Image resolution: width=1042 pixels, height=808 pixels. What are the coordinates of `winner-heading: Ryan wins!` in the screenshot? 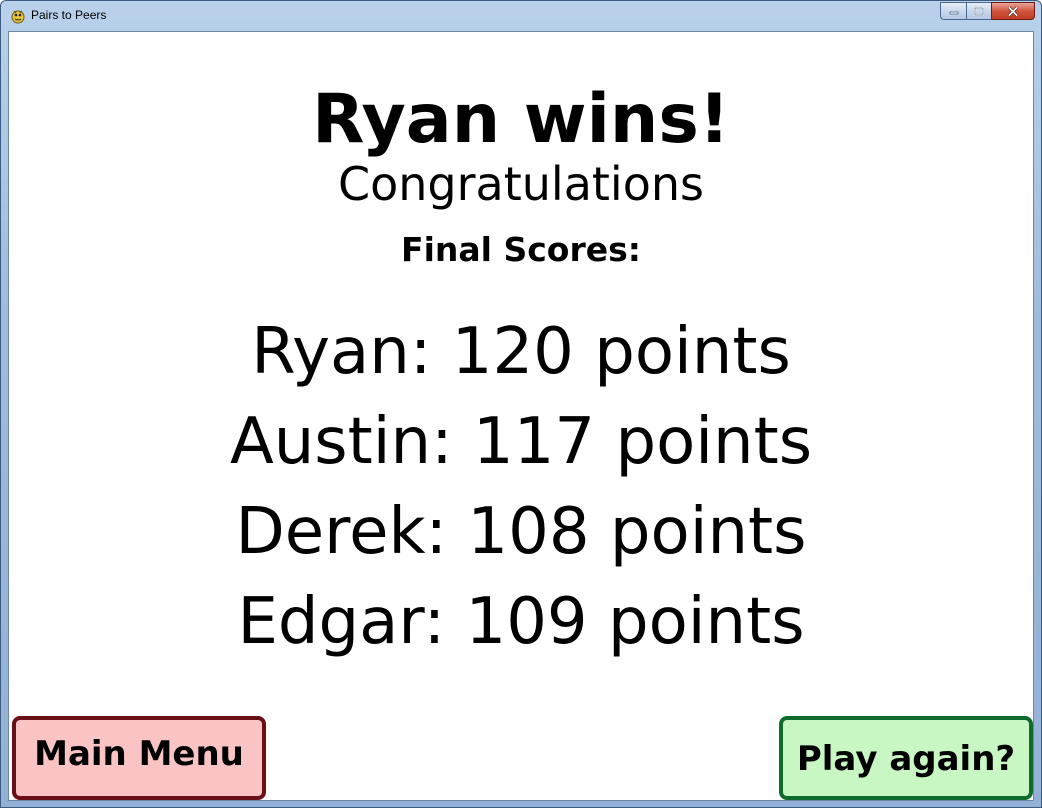 It's located at (521, 119).